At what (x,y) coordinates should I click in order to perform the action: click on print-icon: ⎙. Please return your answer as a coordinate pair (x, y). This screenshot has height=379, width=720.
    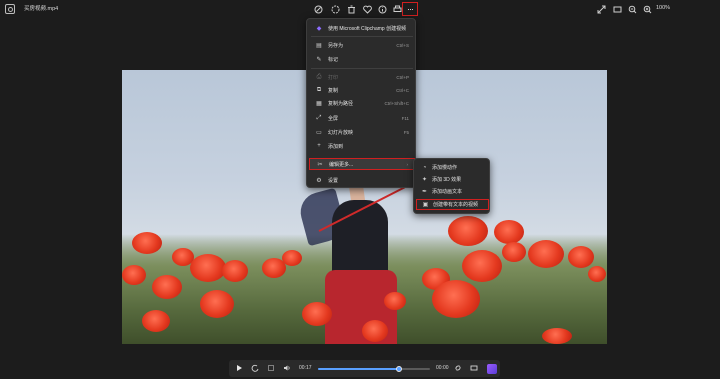
    Looking at the image, I should click on (319, 76).